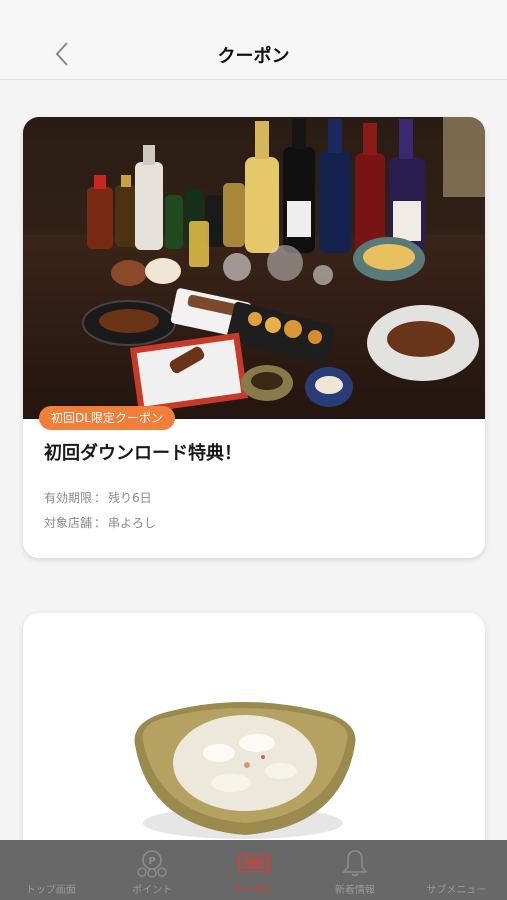 The width and height of the screenshot is (507, 900). Describe the element at coordinates (132, 523) in the screenshot. I see `store-value: 串よろし` at that location.